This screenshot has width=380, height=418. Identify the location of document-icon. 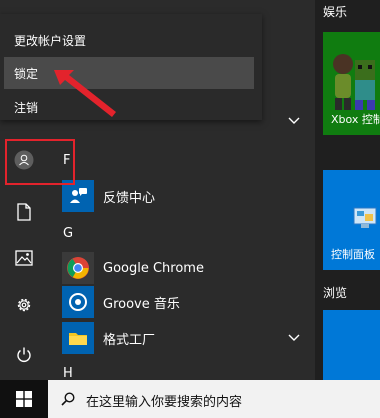
(24, 212).